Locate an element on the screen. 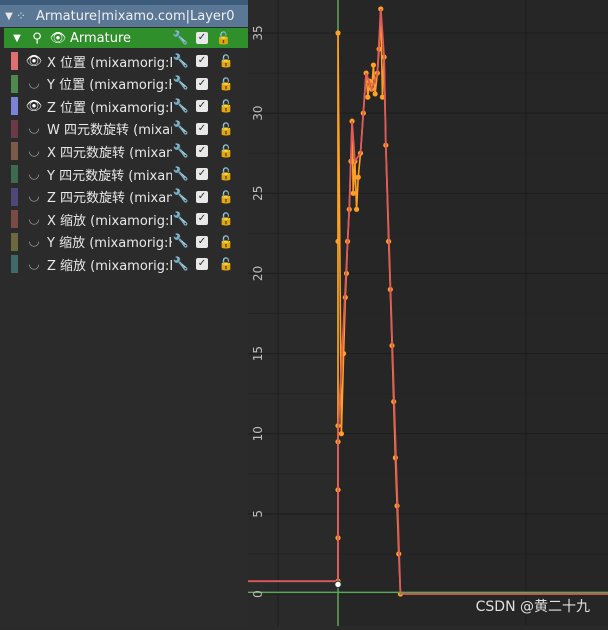 The height and width of the screenshot is (630, 608). fcurve-channel-row: ◡ Z 四元数旋转 (mixan 🔧 ✓ 🔓 is located at coordinates (124, 197).